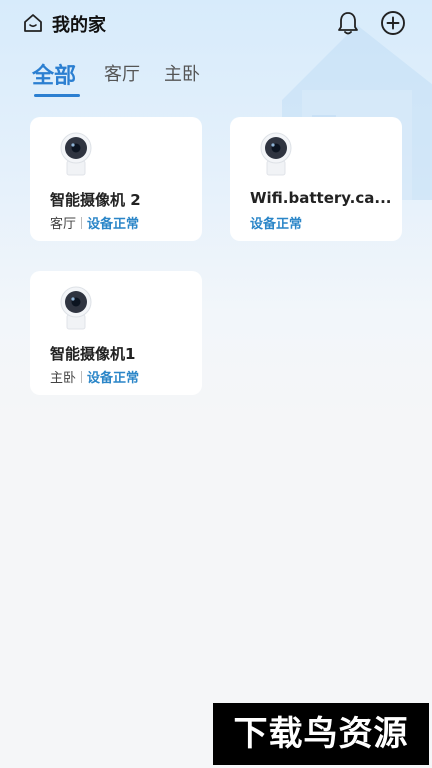 The image size is (432, 768). I want to click on device-name: 智能摄像机1, so click(93, 354).